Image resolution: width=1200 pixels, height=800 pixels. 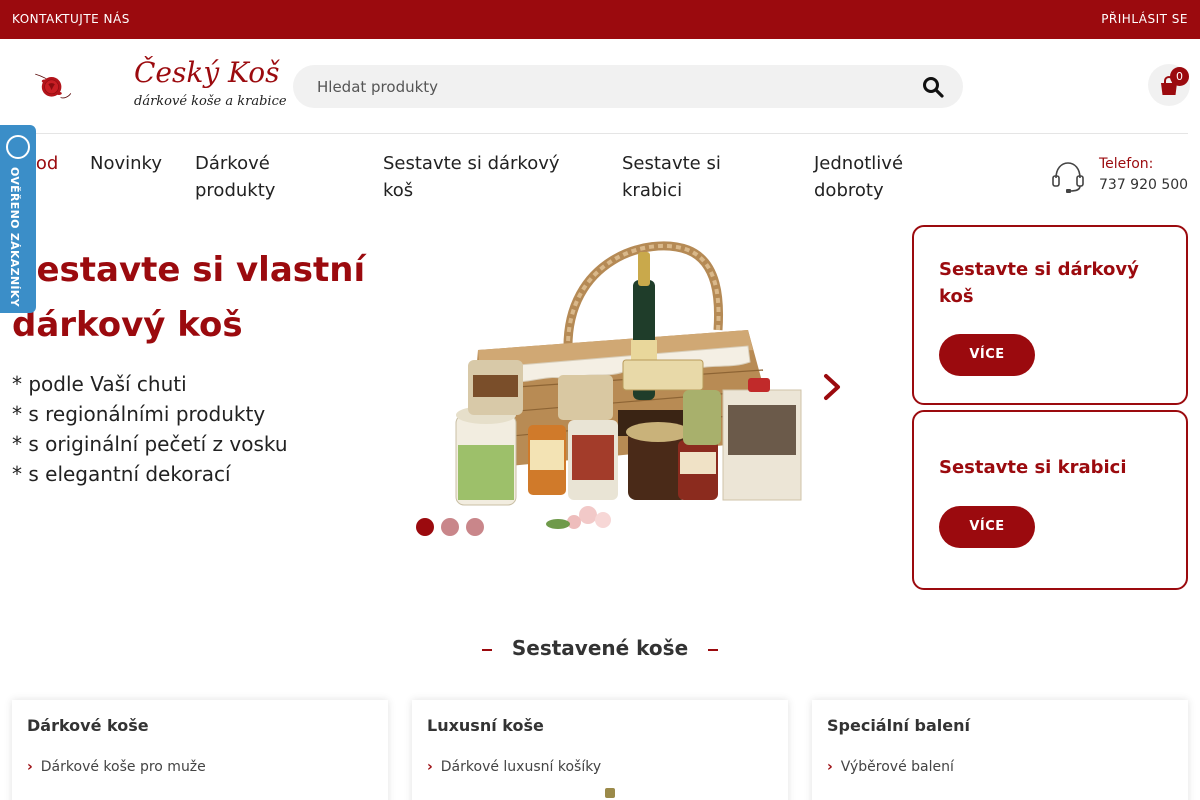 I want to click on promo-build-box: Sestavte si krabici VÍCE, so click(x=1050, y=500).